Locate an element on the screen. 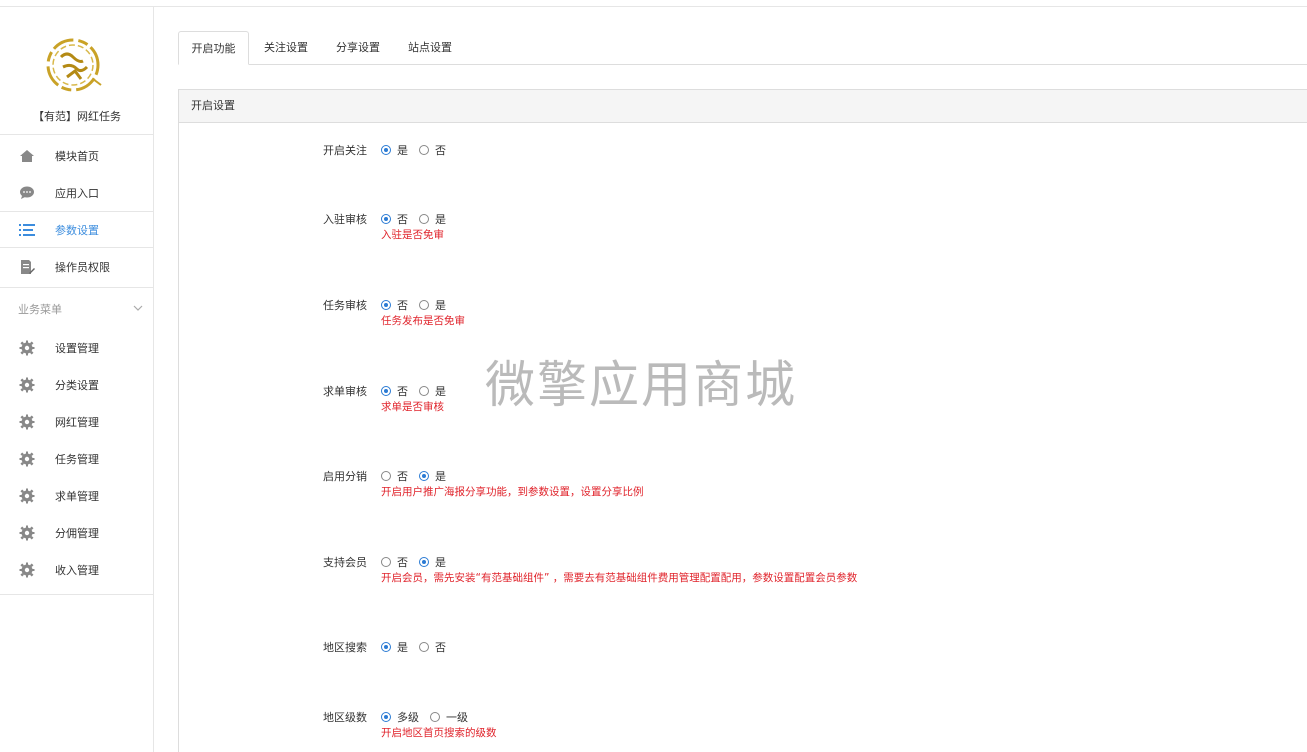 Image resolution: width=1307 pixels, height=752 pixels. app-name: 【有范】网红任务 is located at coordinates (77, 116).